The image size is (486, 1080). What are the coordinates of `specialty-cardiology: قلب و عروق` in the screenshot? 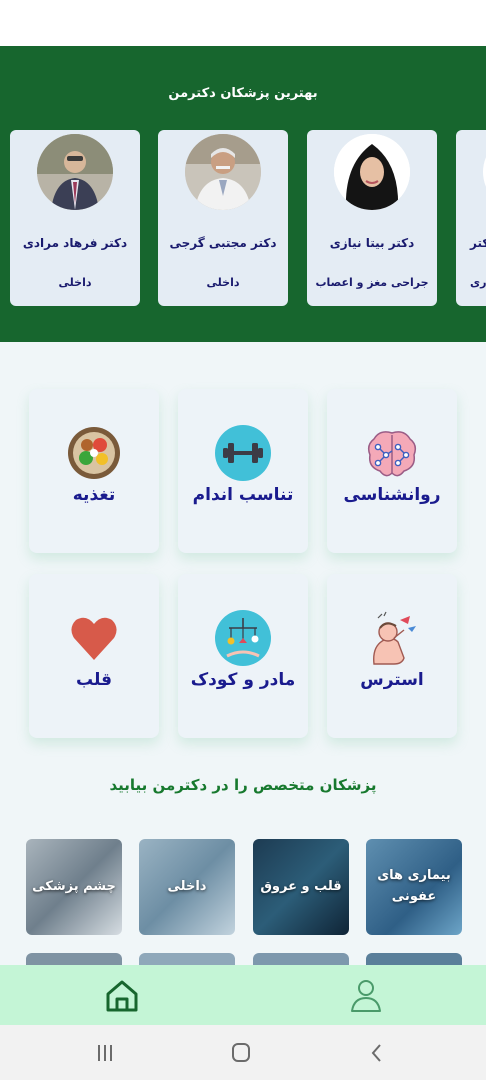 It's located at (301, 887).